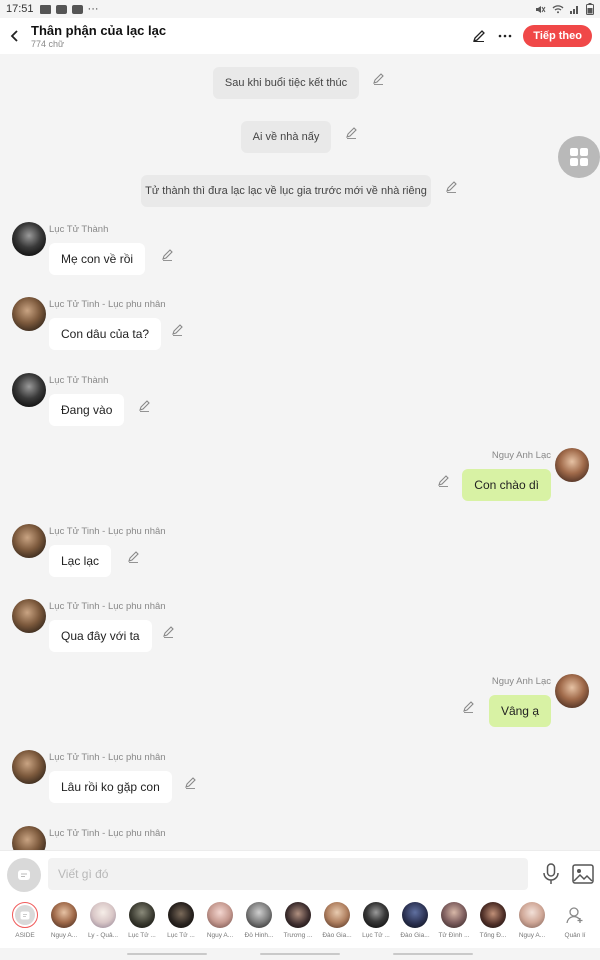 The width and height of the screenshot is (600, 960). What do you see at coordinates (48, 43) in the screenshot?
I see `word-count: 774 chữ` at bounding box center [48, 43].